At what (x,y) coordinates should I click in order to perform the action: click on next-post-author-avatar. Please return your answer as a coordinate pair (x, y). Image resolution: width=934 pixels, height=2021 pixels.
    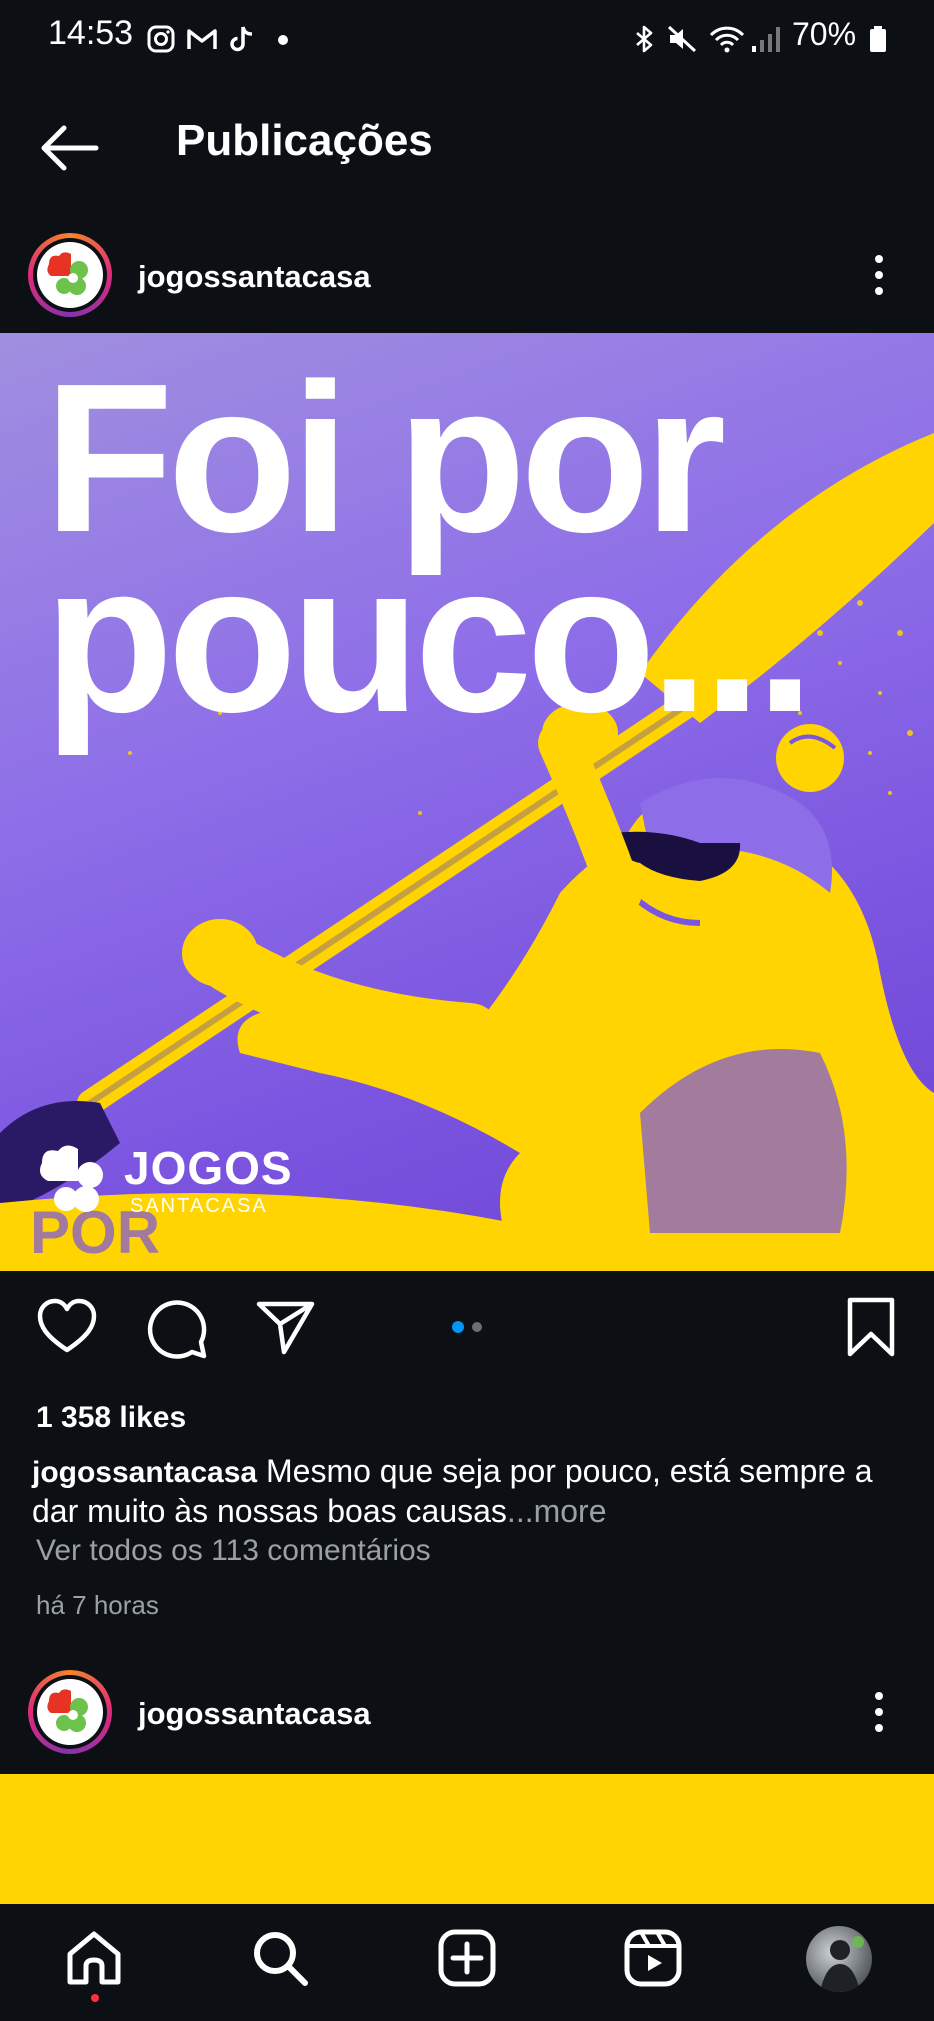
    Looking at the image, I should click on (70, 1712).